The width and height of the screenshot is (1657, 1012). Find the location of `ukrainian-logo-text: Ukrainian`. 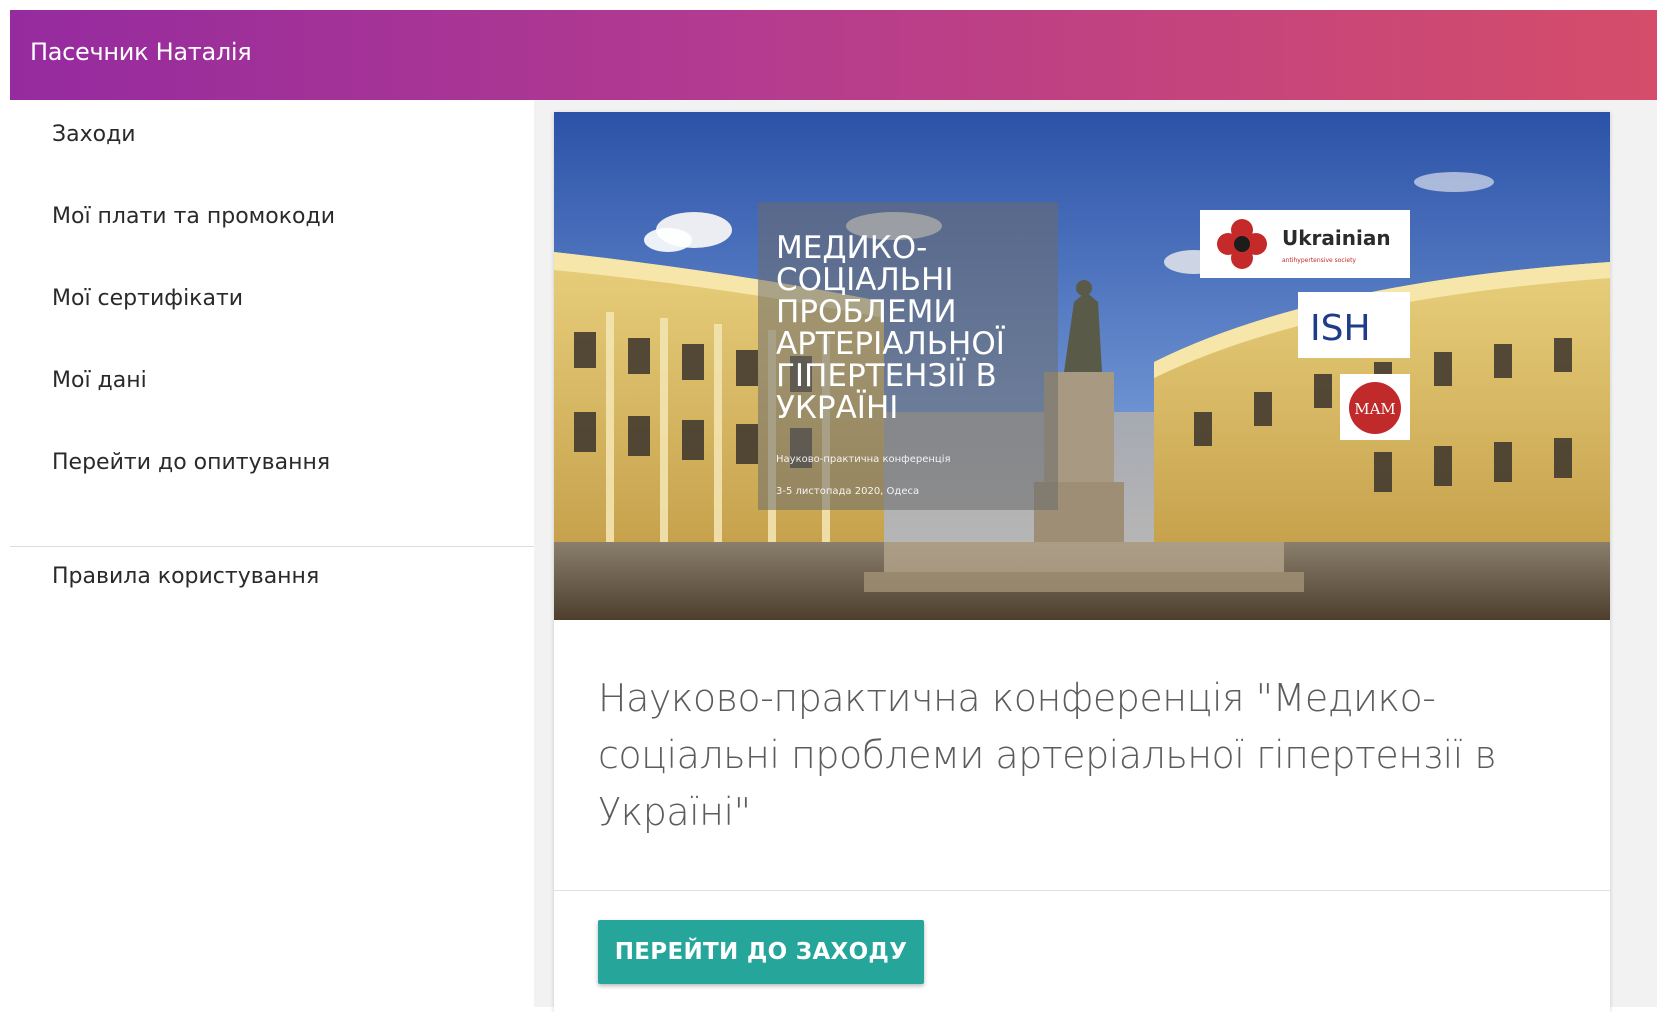

ukrainian-logo-text: Ukrainian is located at coordinates (1336, 238).